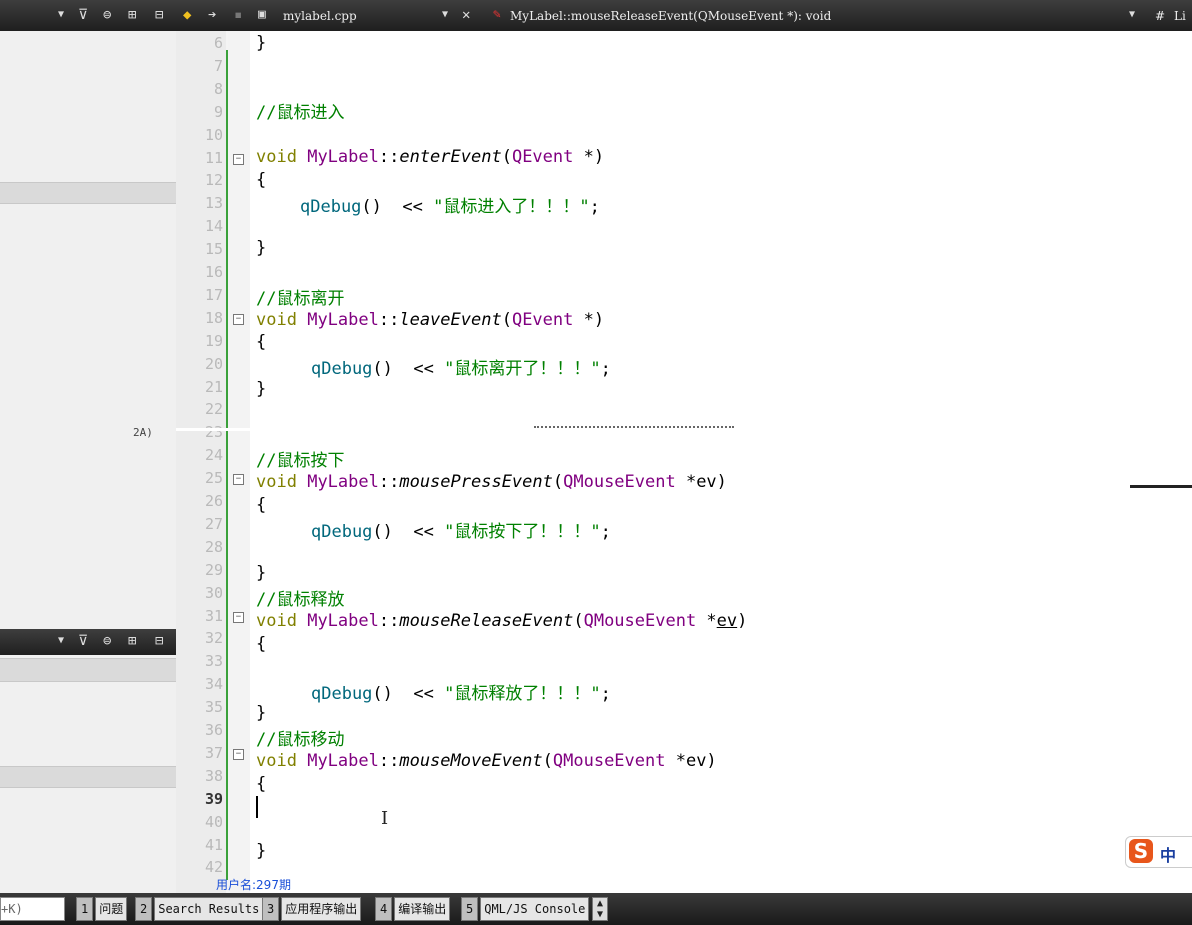  Describe the element at coordinates (213, 272) in the screenshot. I see `line-number: 16` at that location.